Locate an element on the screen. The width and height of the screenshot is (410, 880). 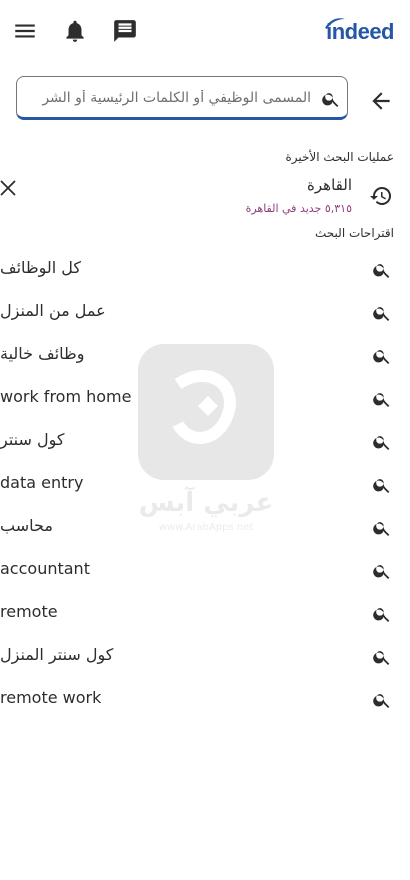
suggestion-text: كول سنتر المنزل is located at coordinates (57, 654).